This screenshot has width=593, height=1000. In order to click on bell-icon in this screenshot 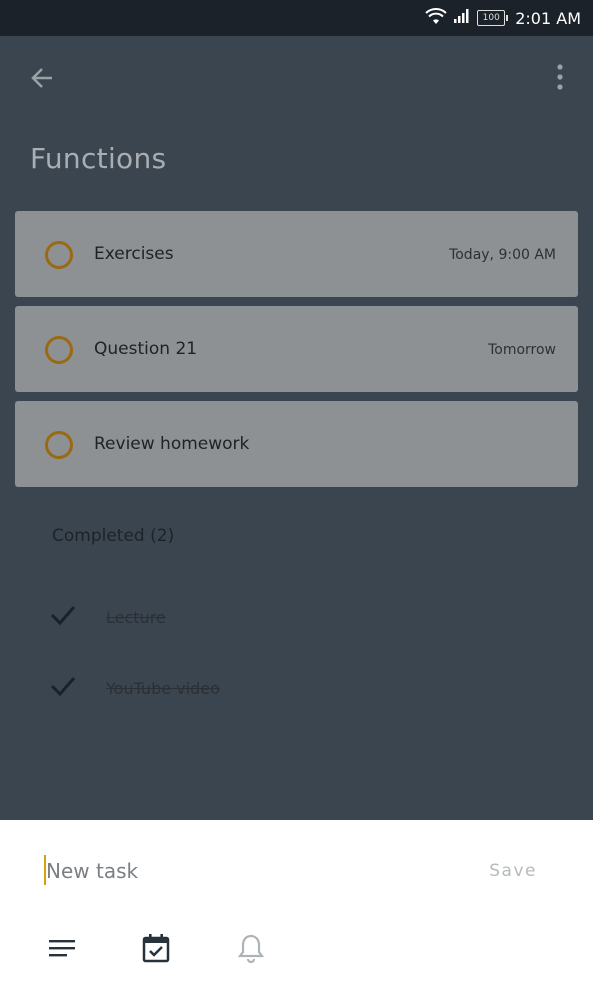, I will do `click(251, 948)`.